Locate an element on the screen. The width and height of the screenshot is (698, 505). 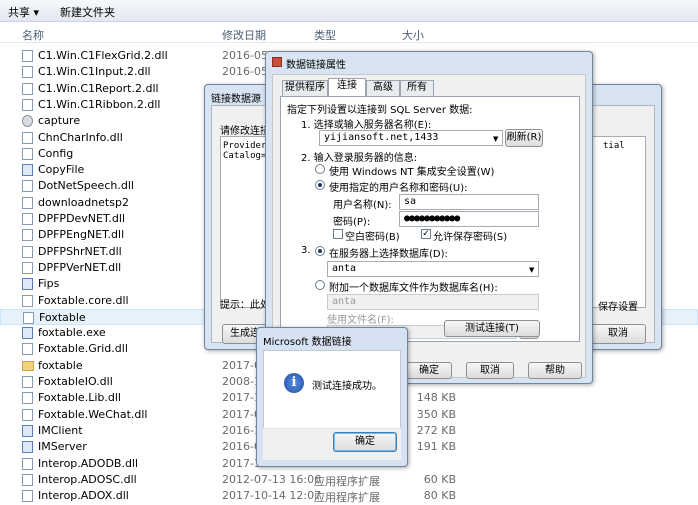
app-icon is located at coordinates (277, 62).